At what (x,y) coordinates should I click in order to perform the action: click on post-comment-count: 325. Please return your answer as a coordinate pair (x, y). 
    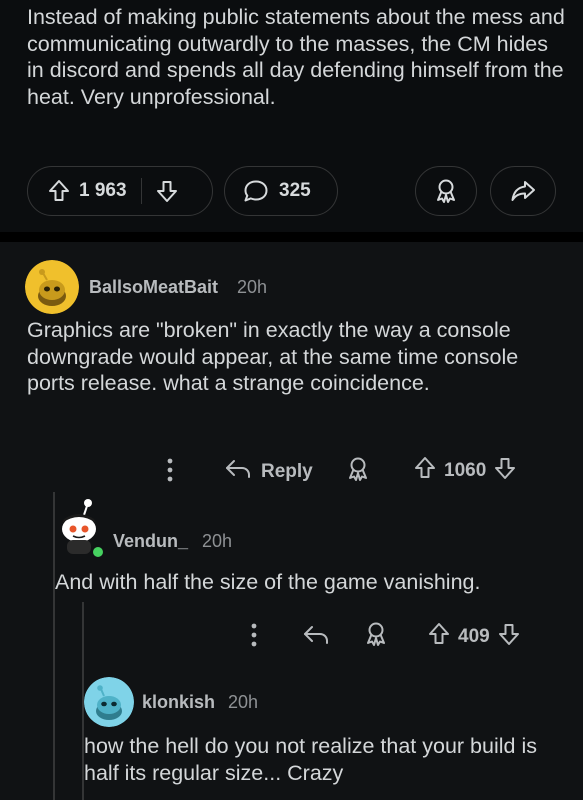
    Looking at the image, I should click on (295, 190).